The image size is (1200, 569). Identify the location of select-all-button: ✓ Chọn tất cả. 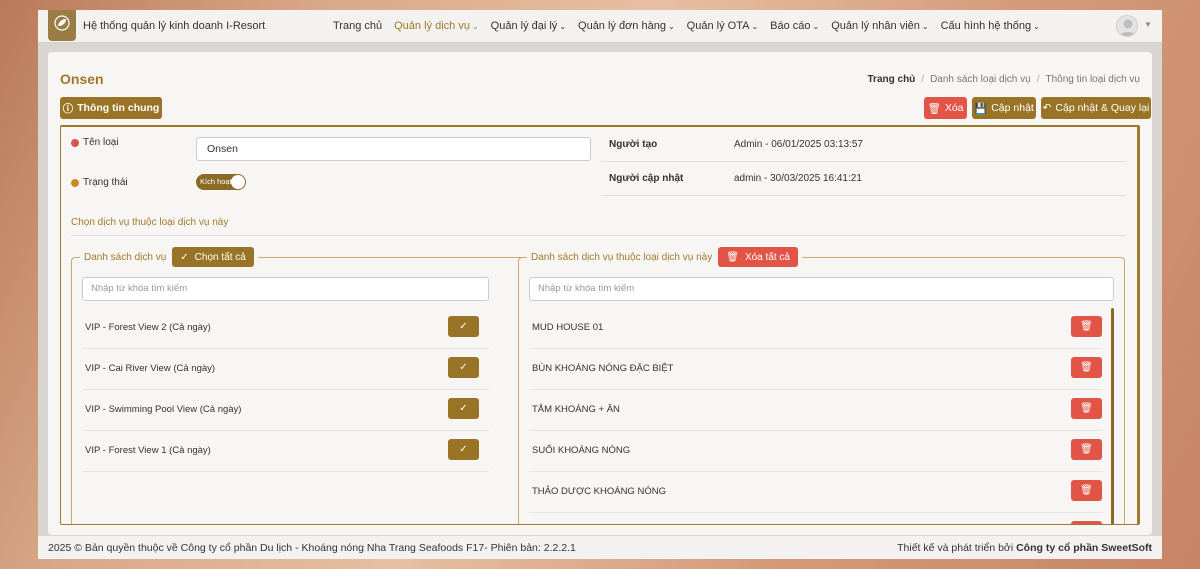
(213, 257).